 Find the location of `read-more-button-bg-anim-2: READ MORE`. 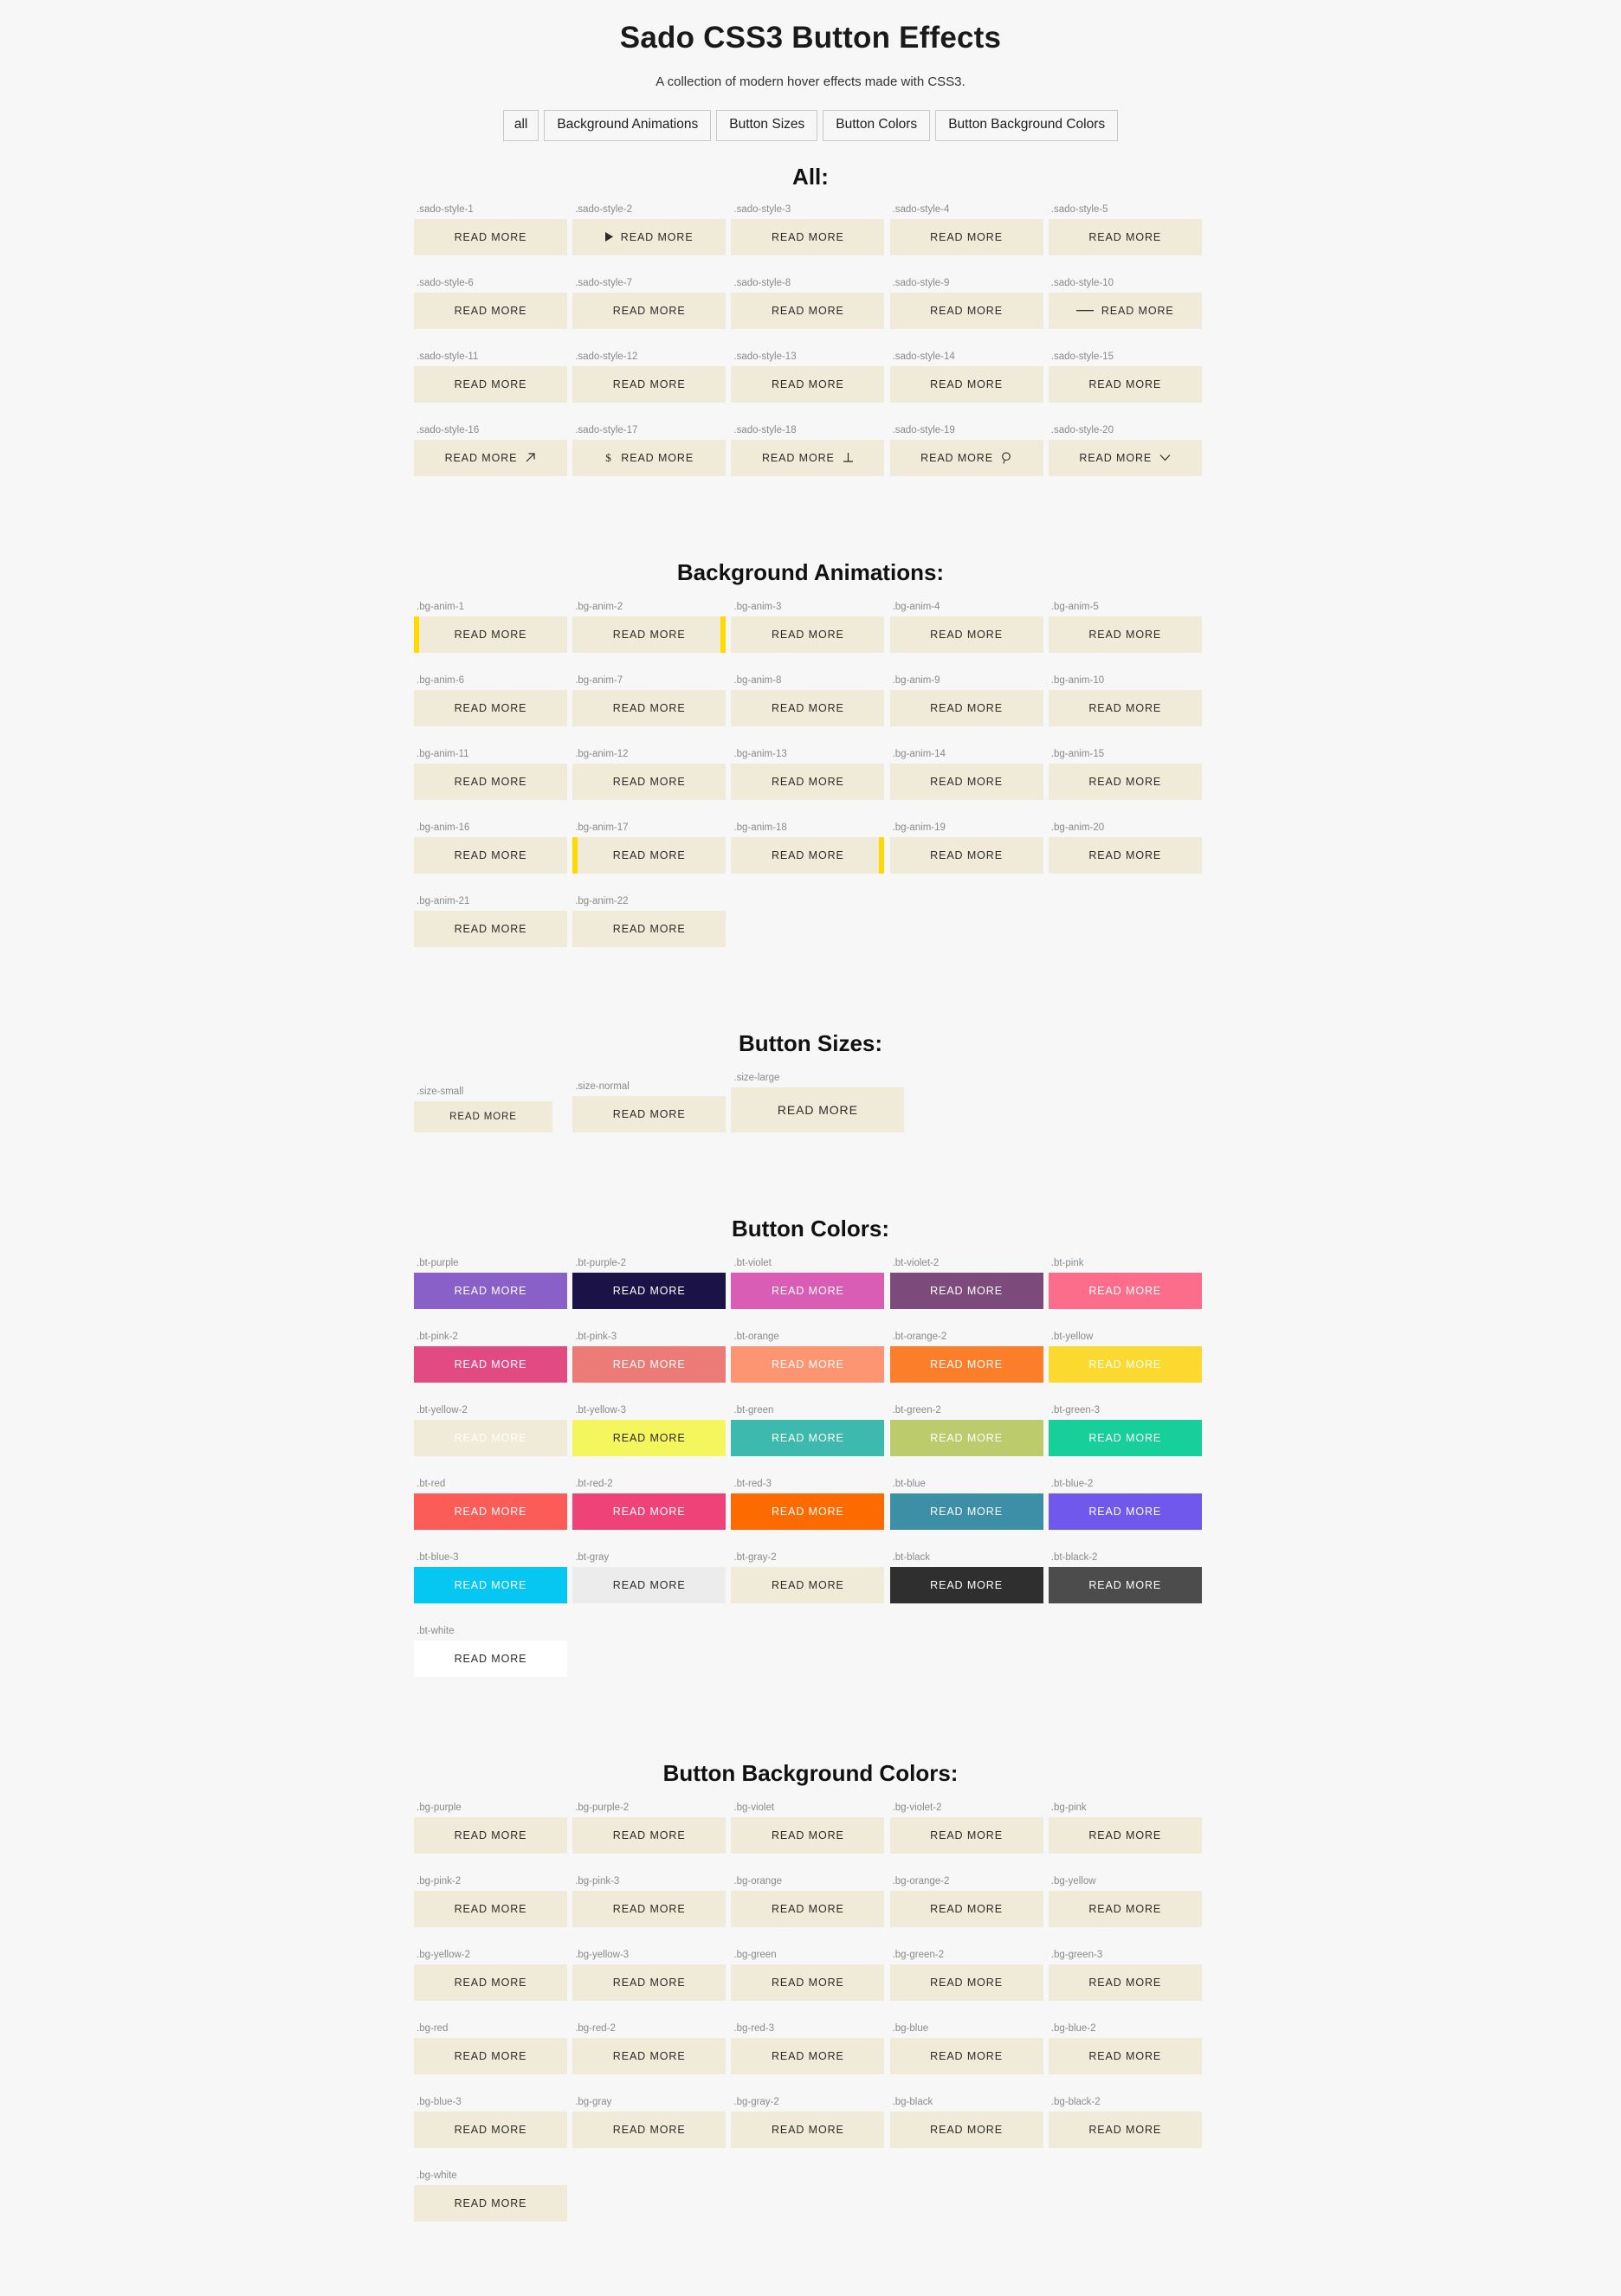

read-more-button-bg-anim-2: READ MORE is located at coordinates (650, 634).